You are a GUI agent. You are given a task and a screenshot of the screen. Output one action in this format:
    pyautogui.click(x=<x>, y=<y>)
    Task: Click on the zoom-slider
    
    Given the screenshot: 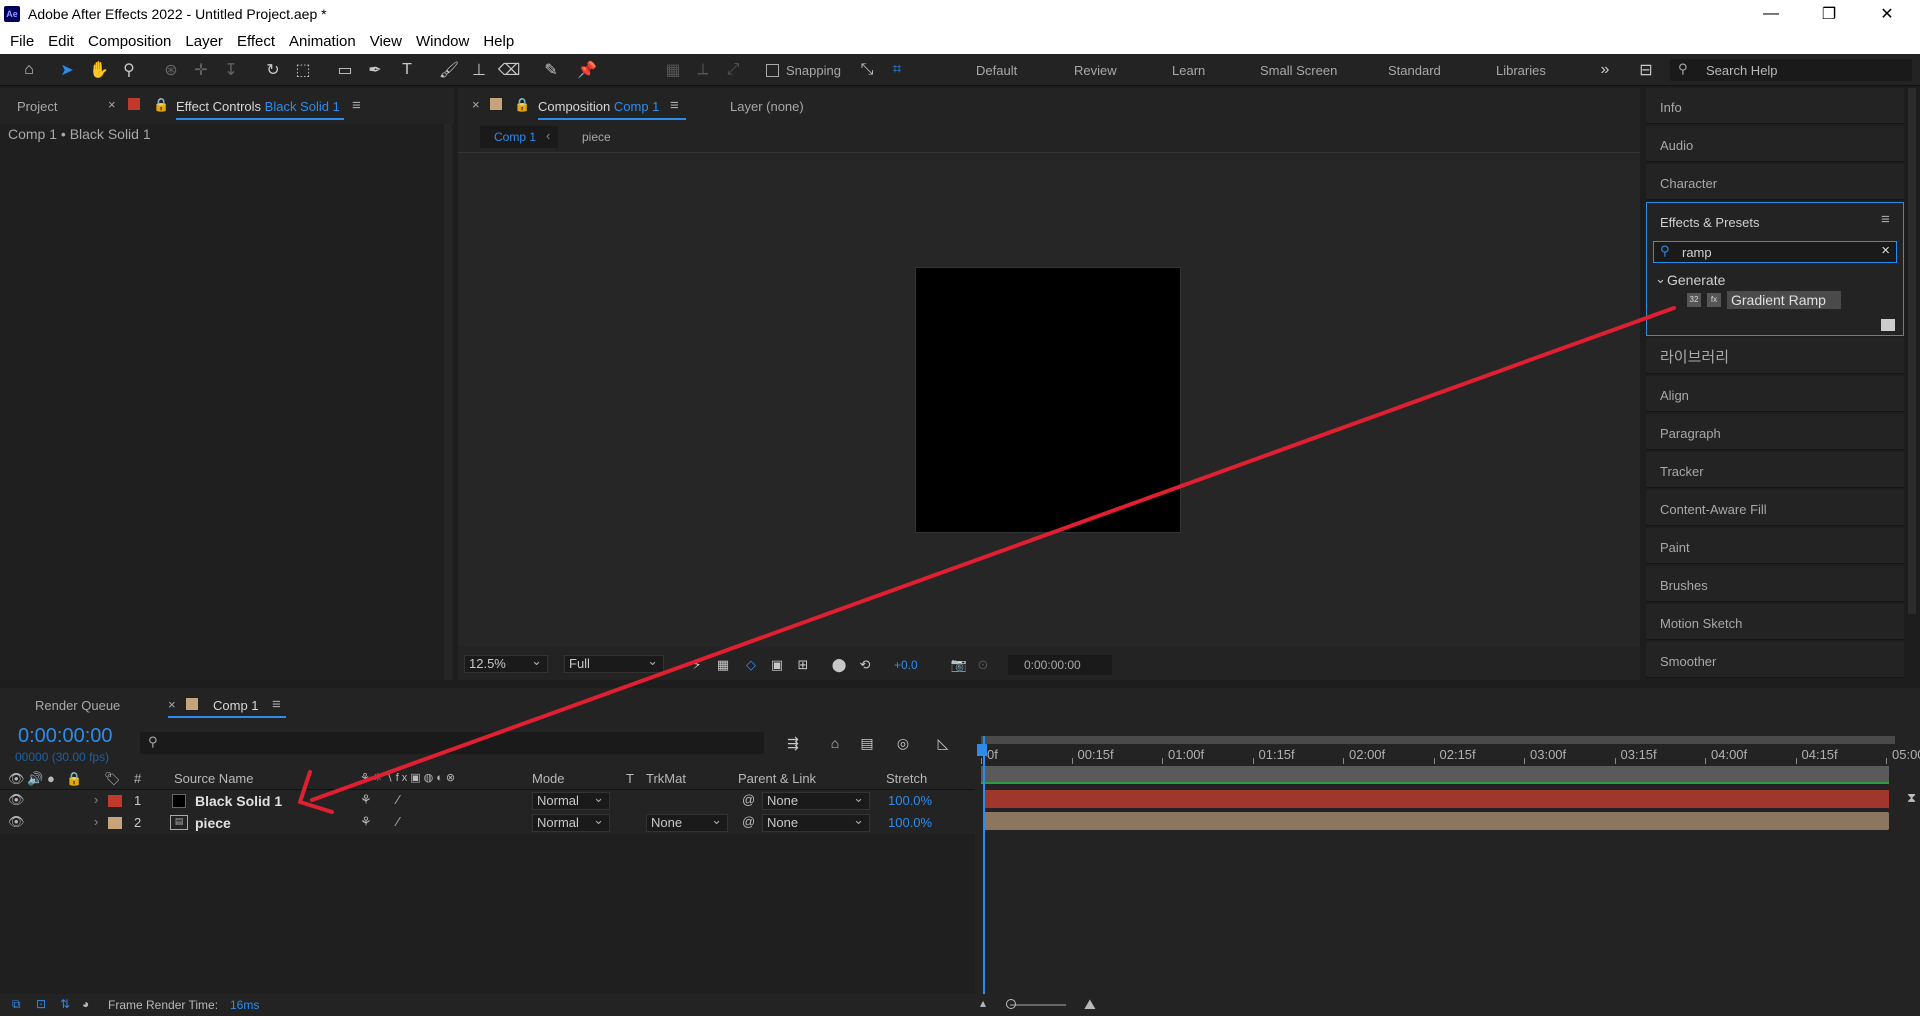 What is the action you would take?
    pyautogui.click(x=1038, y=1005)
    